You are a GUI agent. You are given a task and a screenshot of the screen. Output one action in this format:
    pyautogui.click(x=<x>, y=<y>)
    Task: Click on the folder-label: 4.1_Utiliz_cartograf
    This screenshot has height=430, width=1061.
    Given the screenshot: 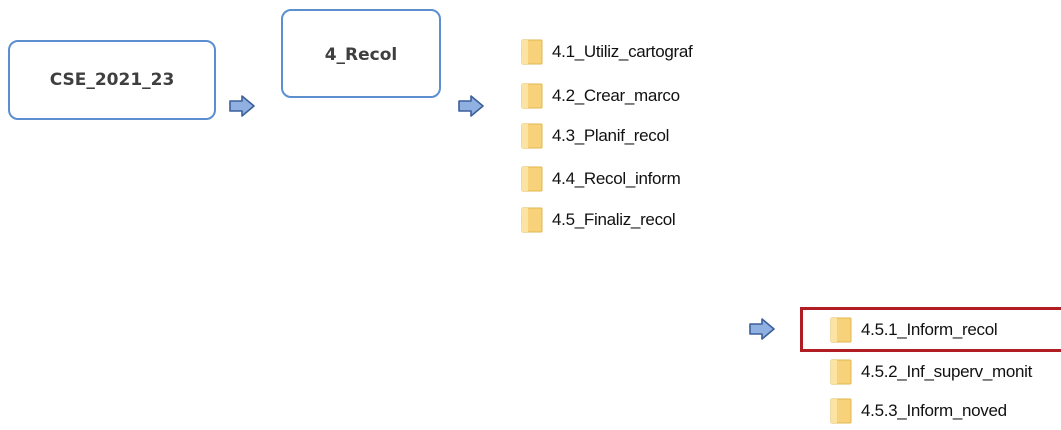 What is the action you would take?
    pyautogui.click(x=622, y=51)
    